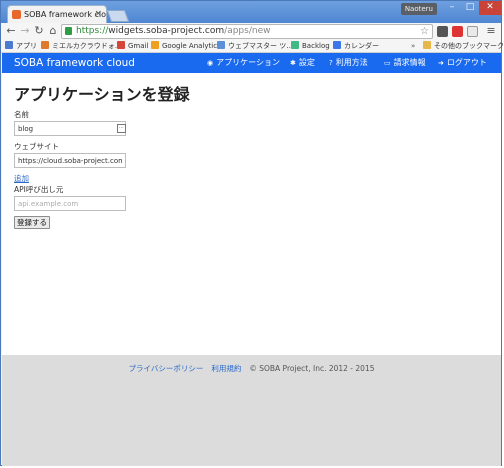  I want to click on bookmark-other: その他のブックマーク, so click(463, 46).